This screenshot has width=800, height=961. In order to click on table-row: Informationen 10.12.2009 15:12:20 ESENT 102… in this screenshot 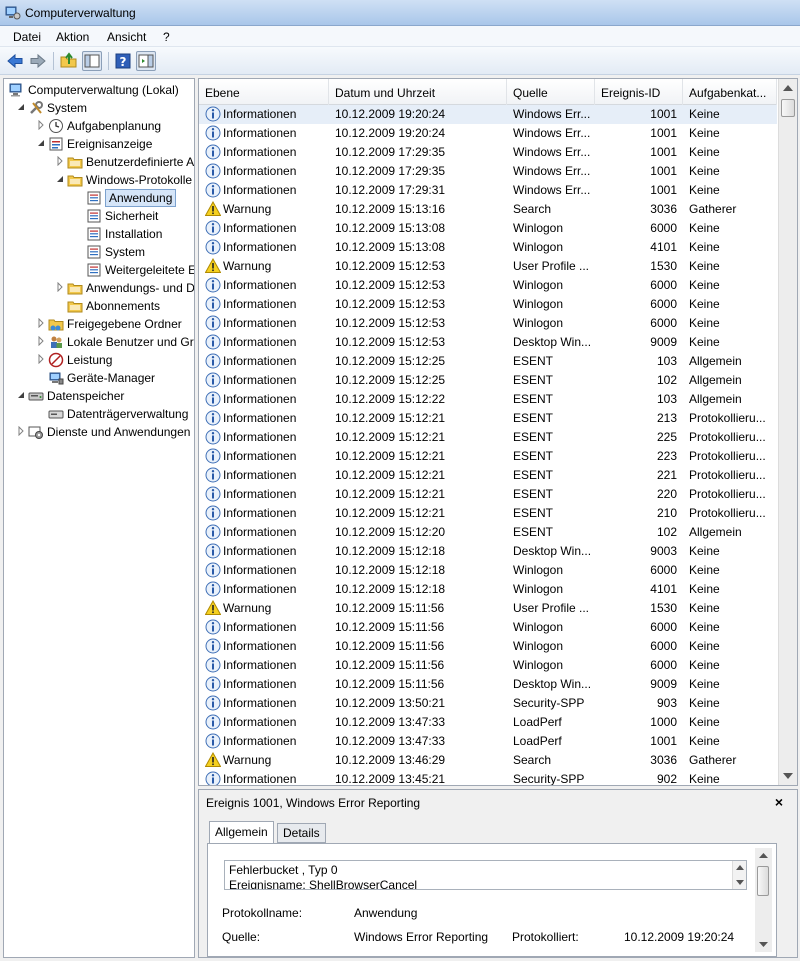, I will do `click(488, 532)`.